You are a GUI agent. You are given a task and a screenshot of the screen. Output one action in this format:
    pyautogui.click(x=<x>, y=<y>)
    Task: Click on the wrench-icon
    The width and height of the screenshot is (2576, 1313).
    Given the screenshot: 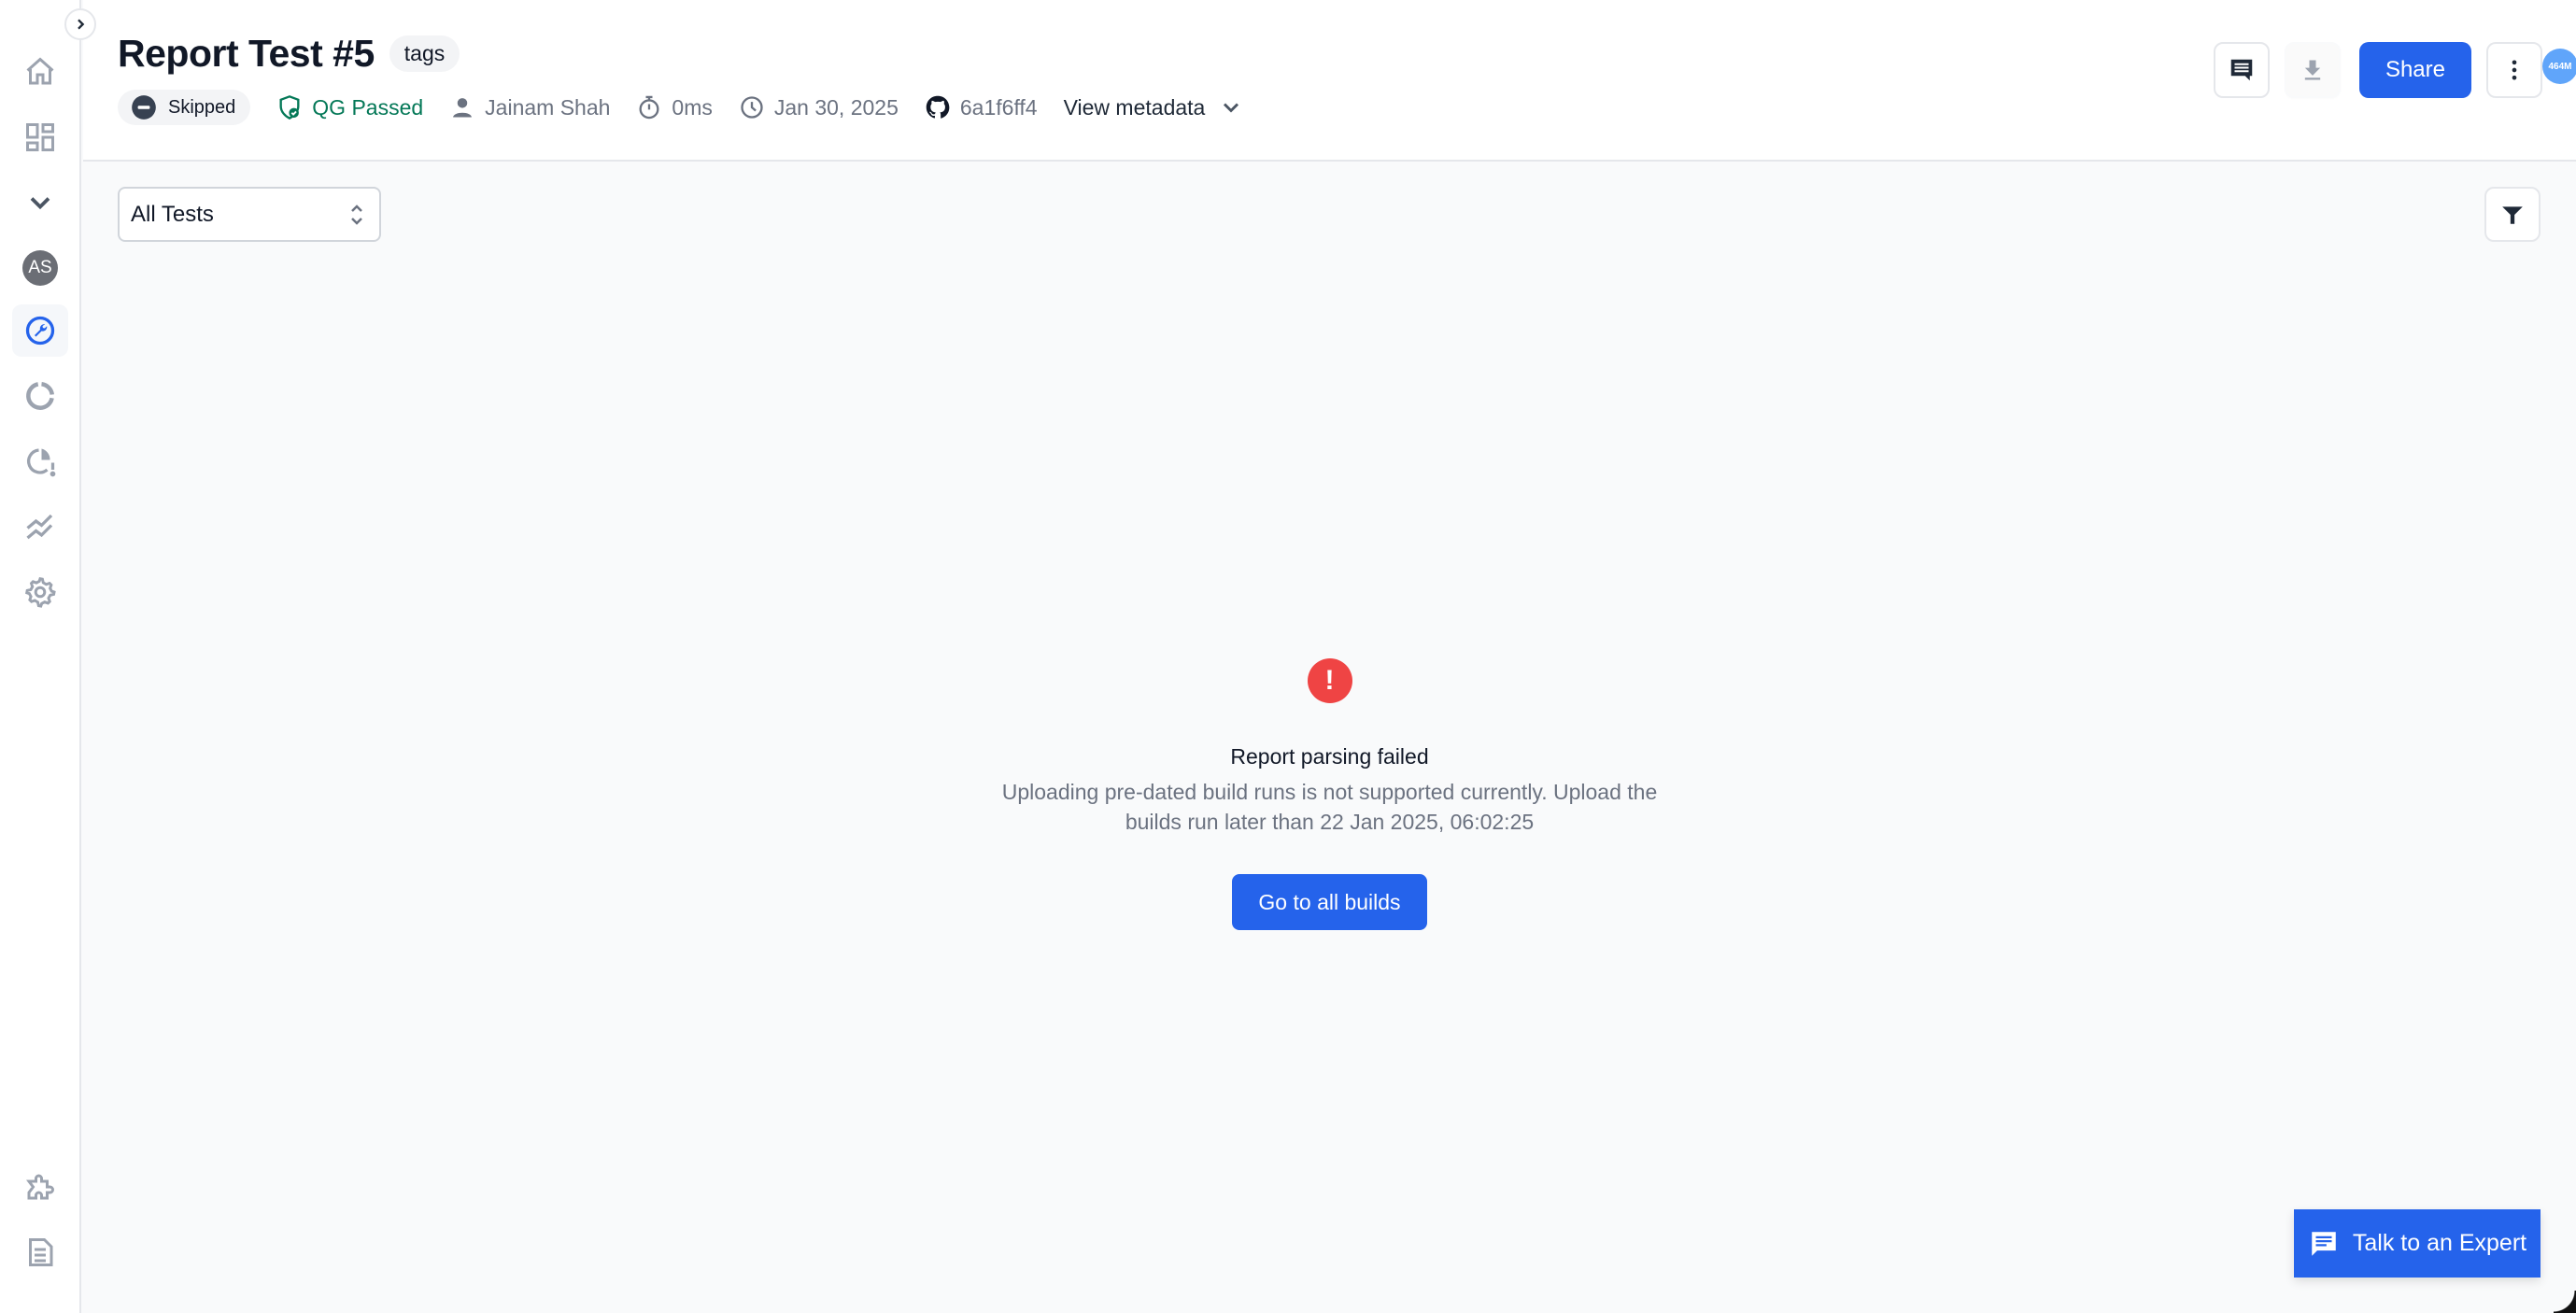 What is the action you would take?
    pyautogui.click(x=40, y=331)
    